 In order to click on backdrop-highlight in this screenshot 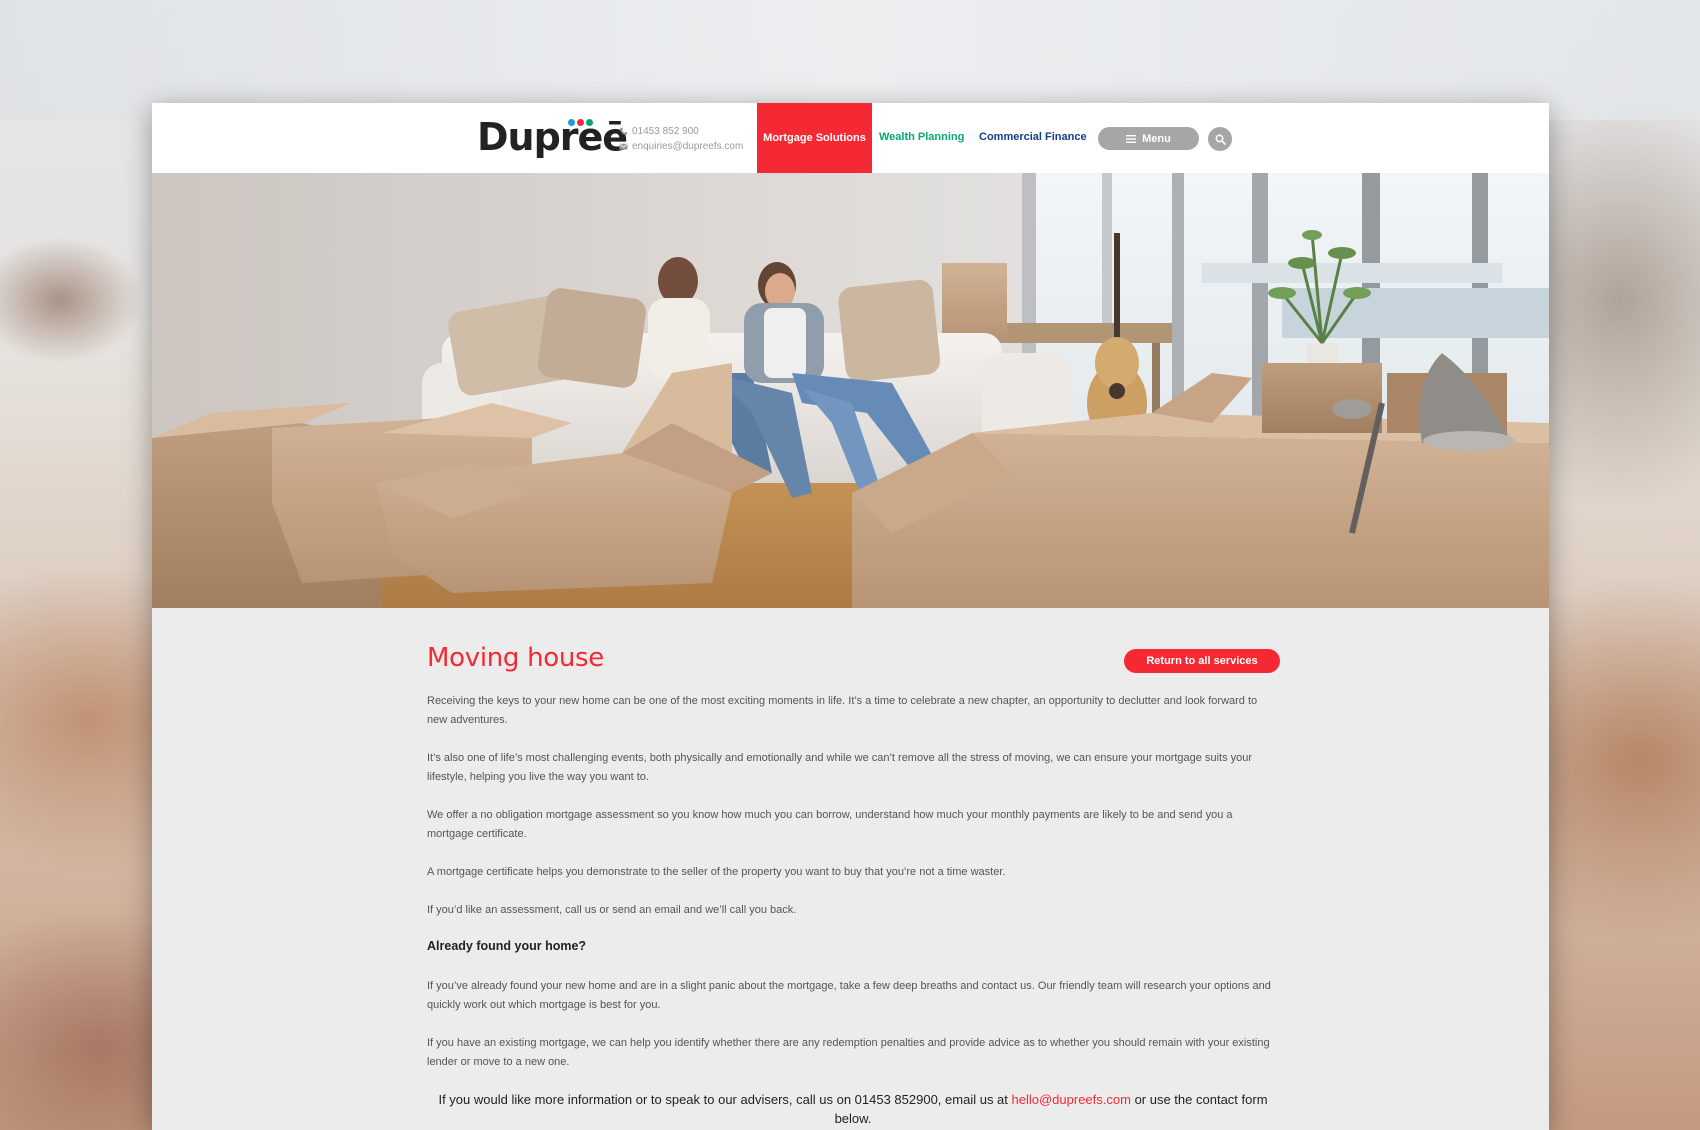, I will do `click(850, 60)`.